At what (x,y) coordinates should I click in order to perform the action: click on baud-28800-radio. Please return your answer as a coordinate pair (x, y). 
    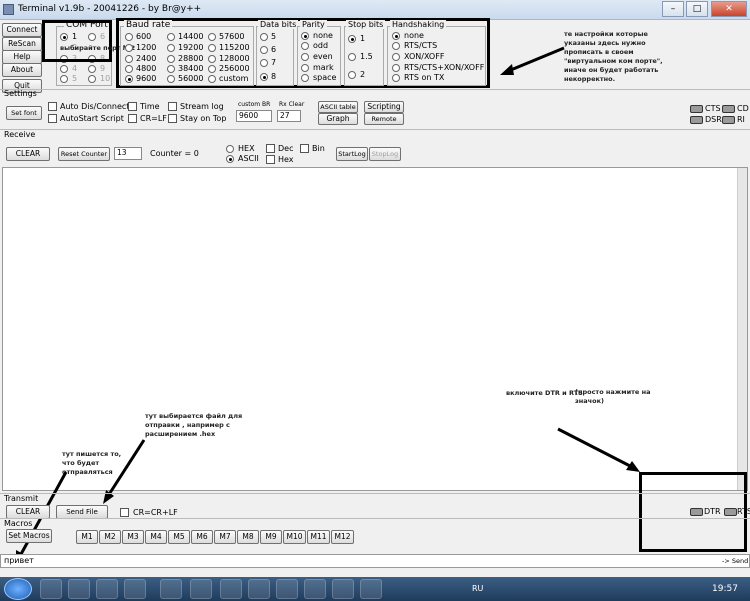
    Looking at the image, I should click on (171, 59).